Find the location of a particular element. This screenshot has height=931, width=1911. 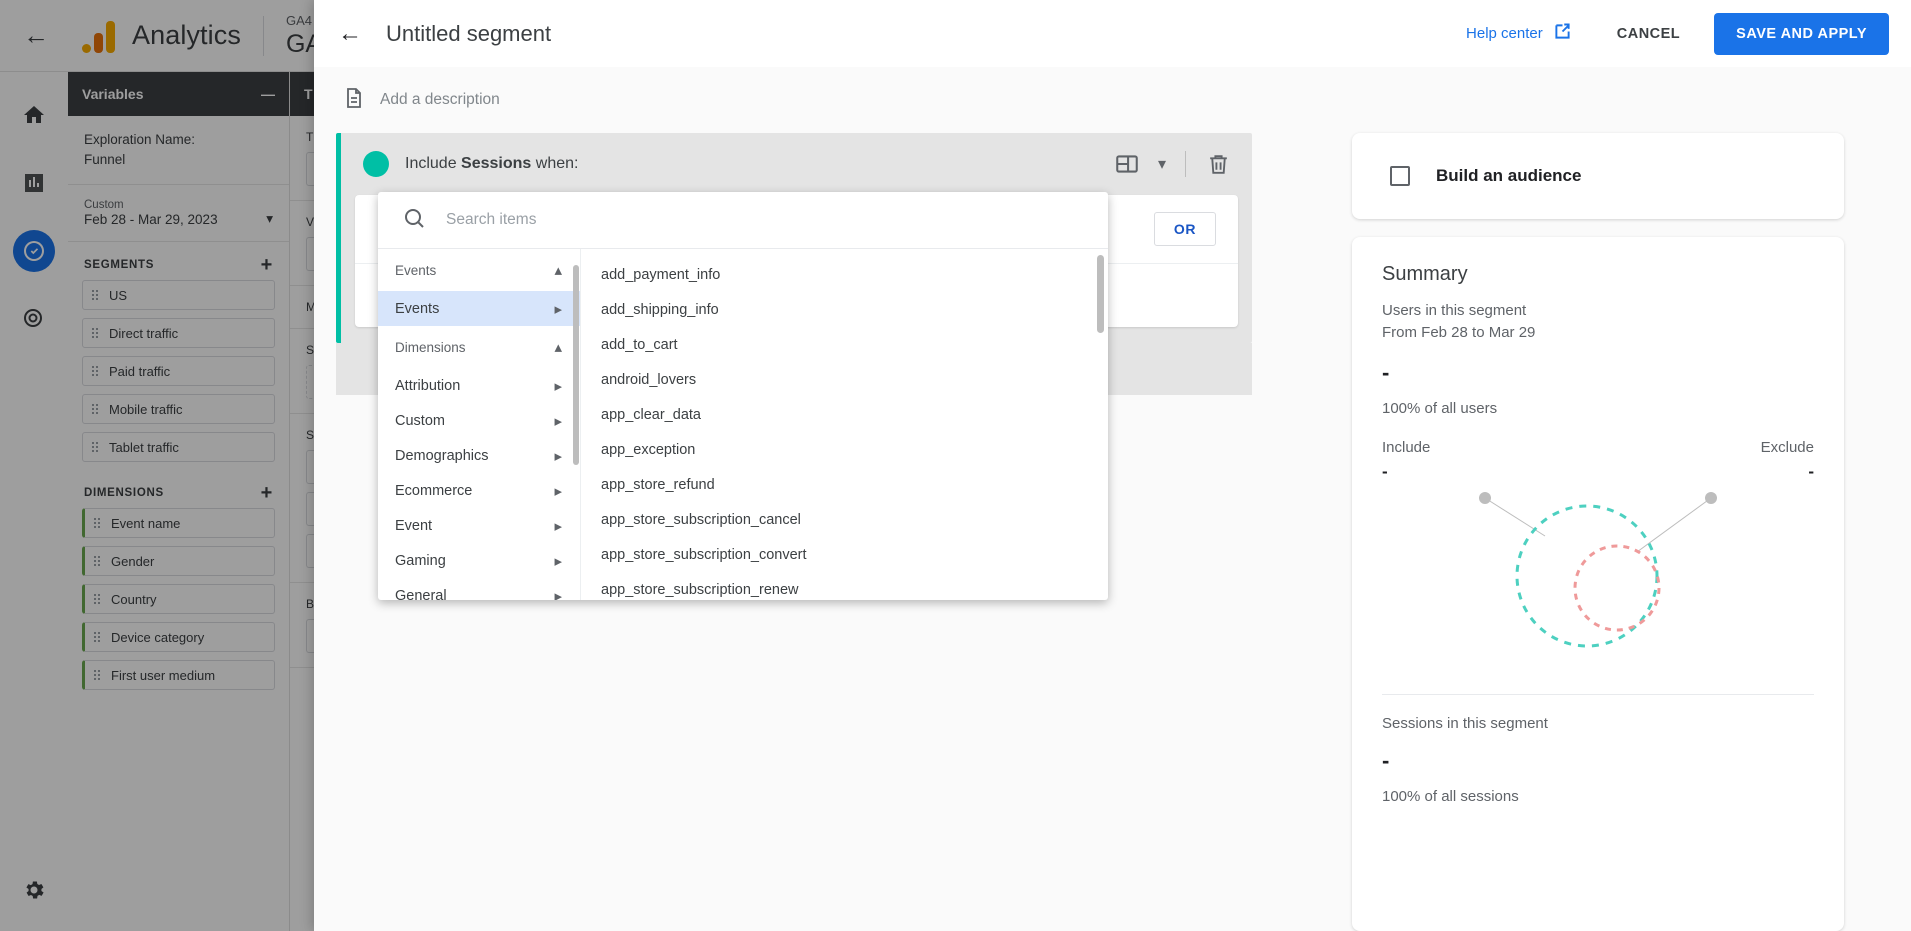

category-label: Event is located at coordinates (414, 525).